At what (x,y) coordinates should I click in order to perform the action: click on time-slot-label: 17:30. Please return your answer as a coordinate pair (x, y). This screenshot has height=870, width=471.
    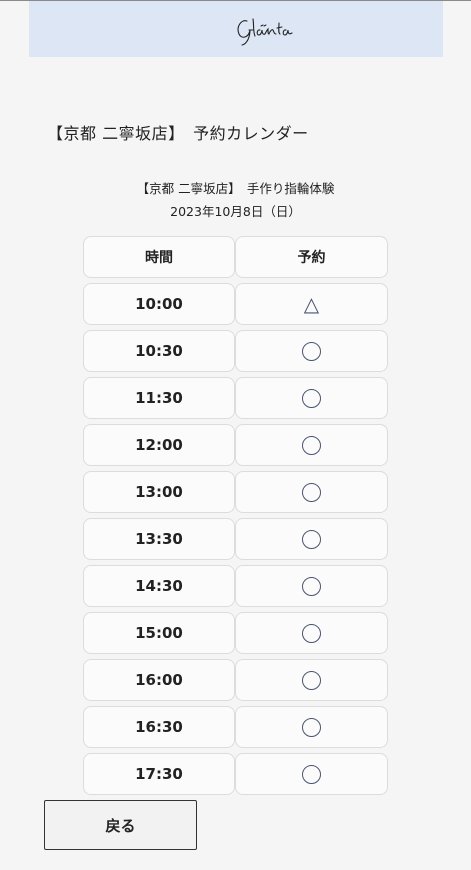
    Looking at the image, I should click on (159, 774).